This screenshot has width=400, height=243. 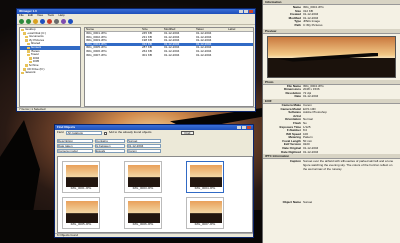 I want to click on criteria-value-input: Canon, so click(x=144, y=150).